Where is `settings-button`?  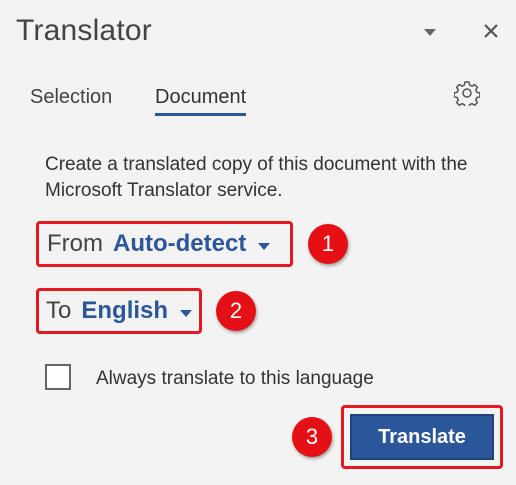 settings-button is located at coordinates (467, 94).